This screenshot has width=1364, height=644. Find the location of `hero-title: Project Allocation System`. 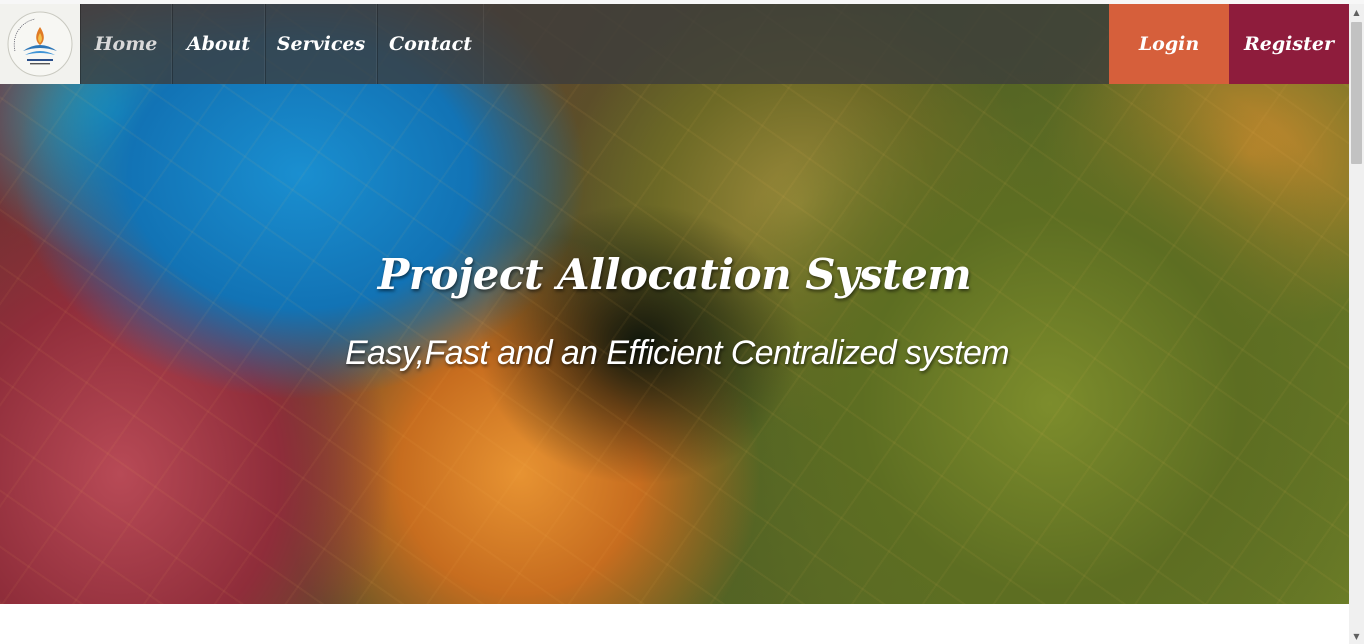

hero-title: Project Allocation System is located at coordinates (674, 274).